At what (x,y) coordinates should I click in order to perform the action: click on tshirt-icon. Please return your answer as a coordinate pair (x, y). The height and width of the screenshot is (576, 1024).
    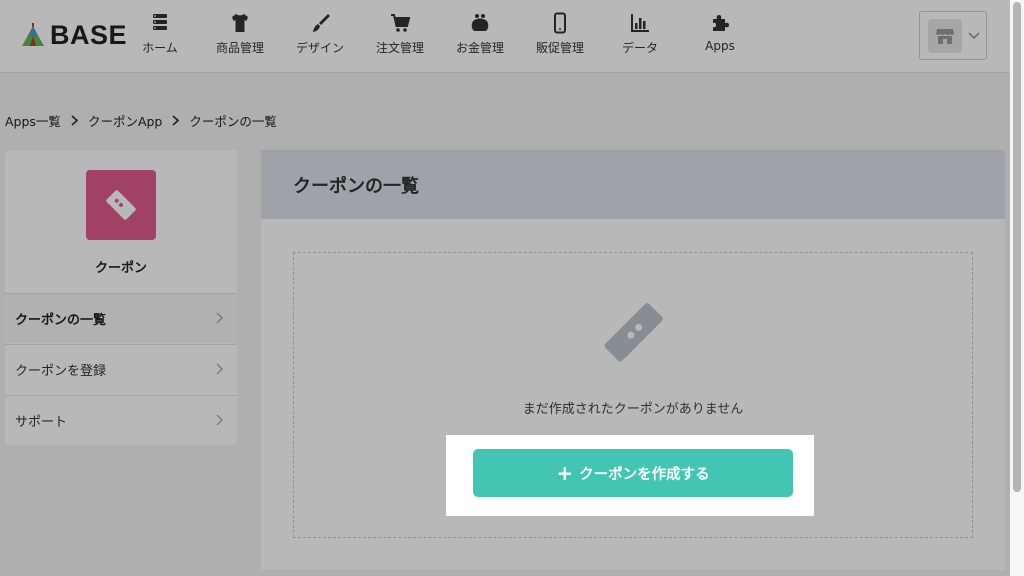
    Looking at the image, I should click on (240, 23).